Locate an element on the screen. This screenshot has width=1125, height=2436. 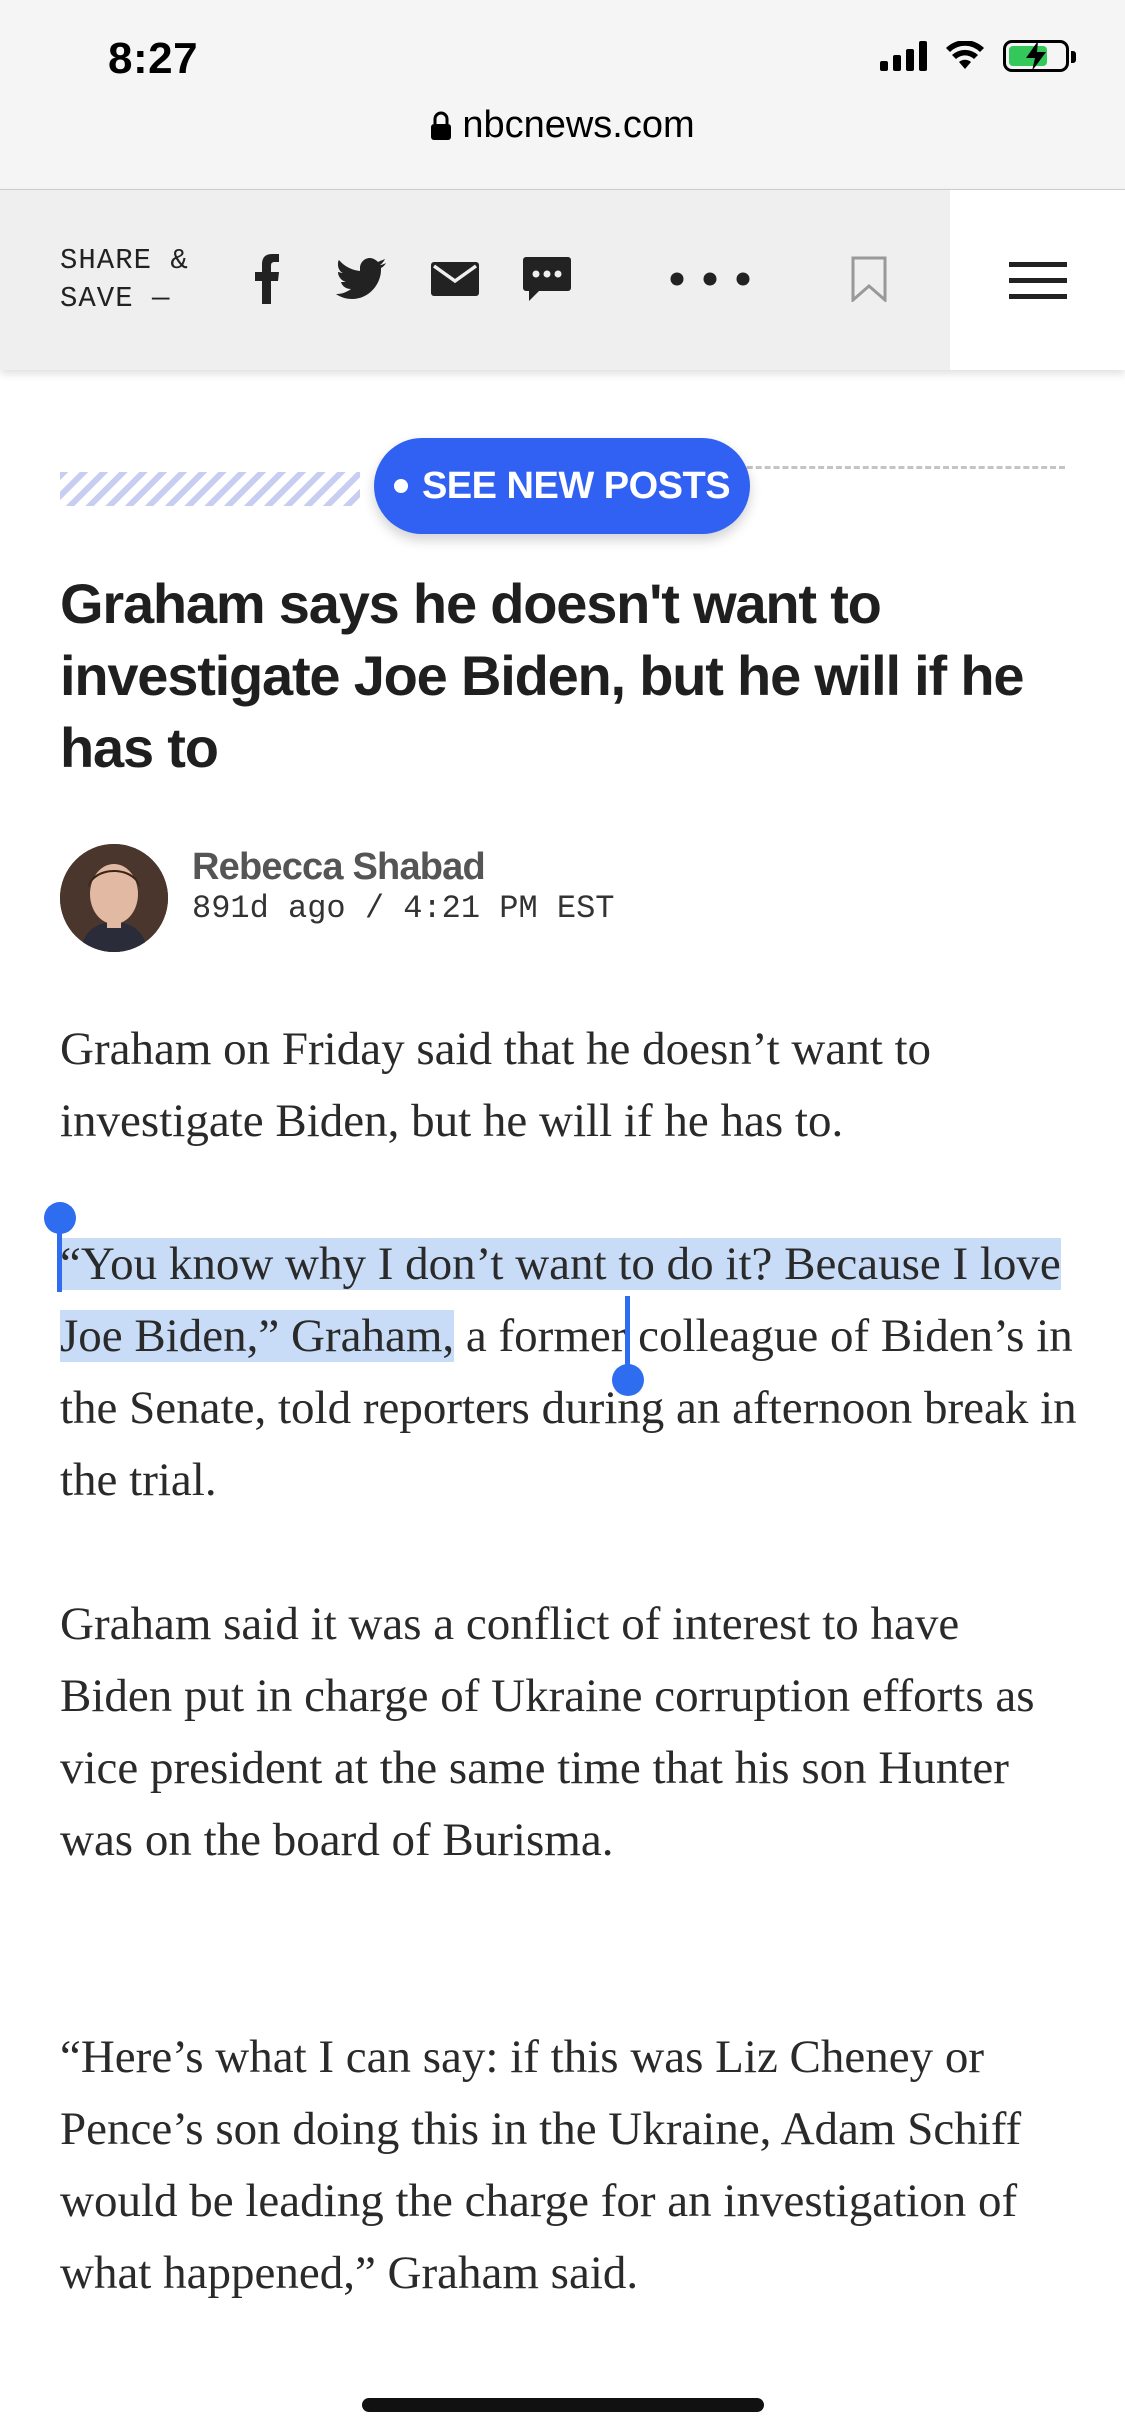
divider-hatch is located at coordinates (210, 489).